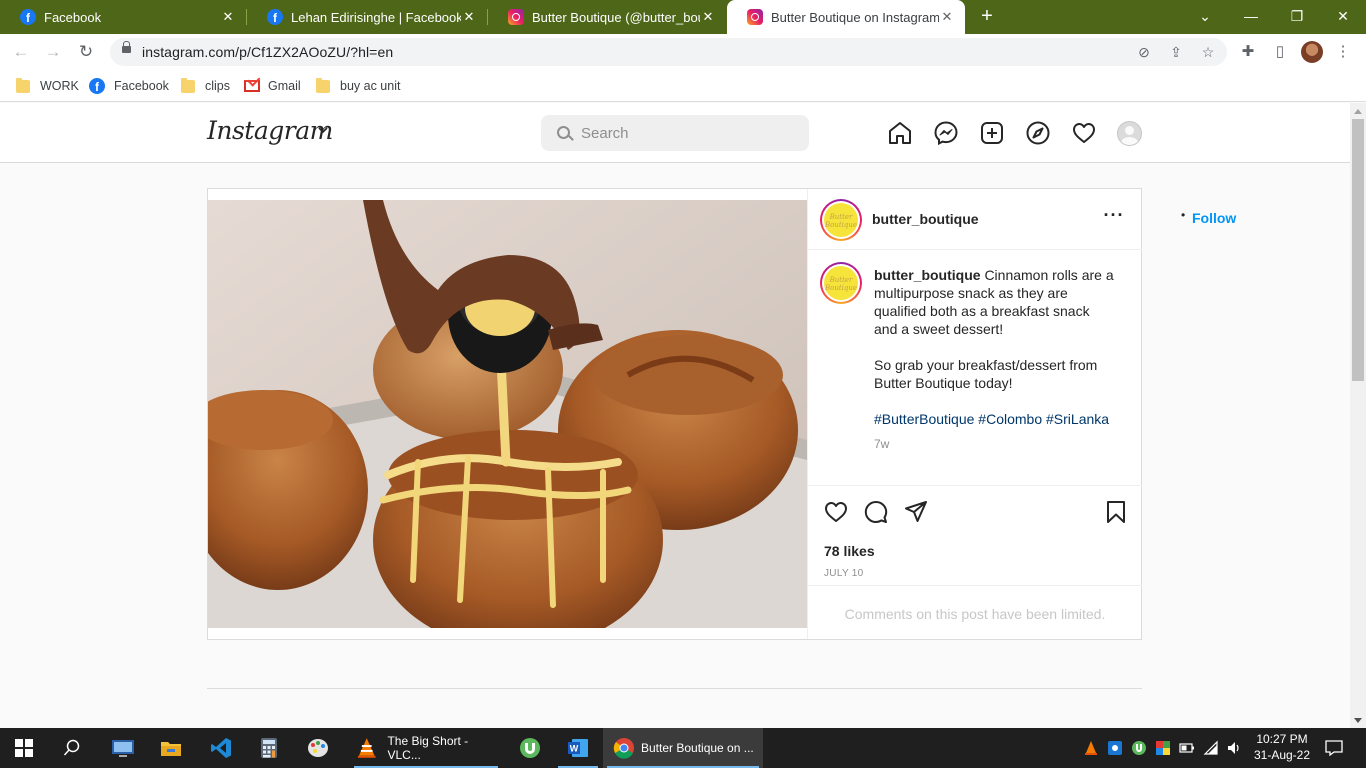  Describe the element at coordinates (1205, 17) in the screenshot. I see `tab-search-chevron-icon: ⌄` at that location.